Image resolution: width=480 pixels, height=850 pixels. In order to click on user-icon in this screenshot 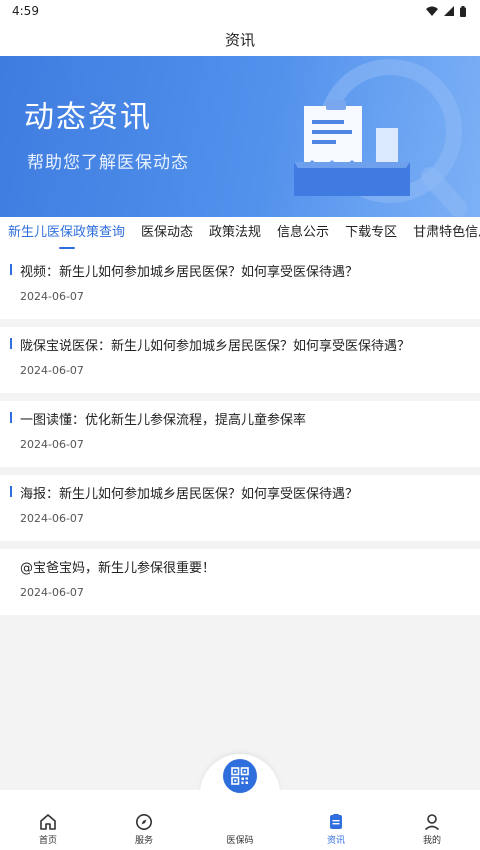, I will do `click(432, 822)`.